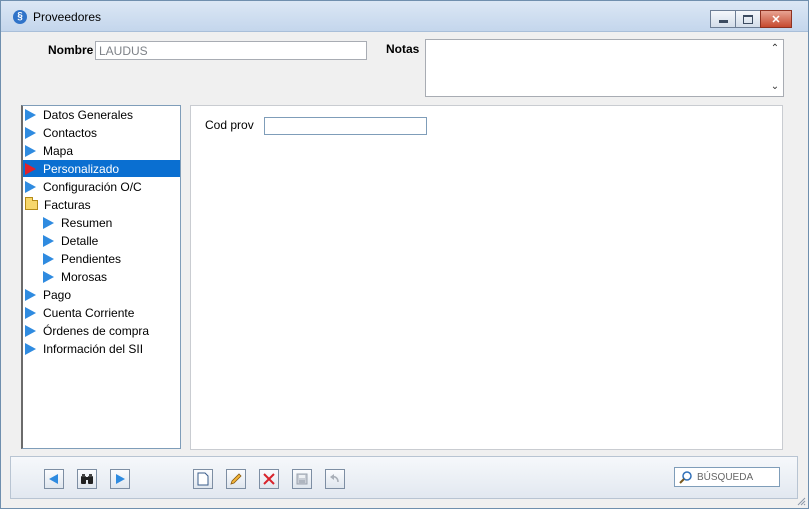 Image resolution: width=809 pixels, height=509 pixels. I want to click on tree-item: Configuración O/C, so click(101, 186).